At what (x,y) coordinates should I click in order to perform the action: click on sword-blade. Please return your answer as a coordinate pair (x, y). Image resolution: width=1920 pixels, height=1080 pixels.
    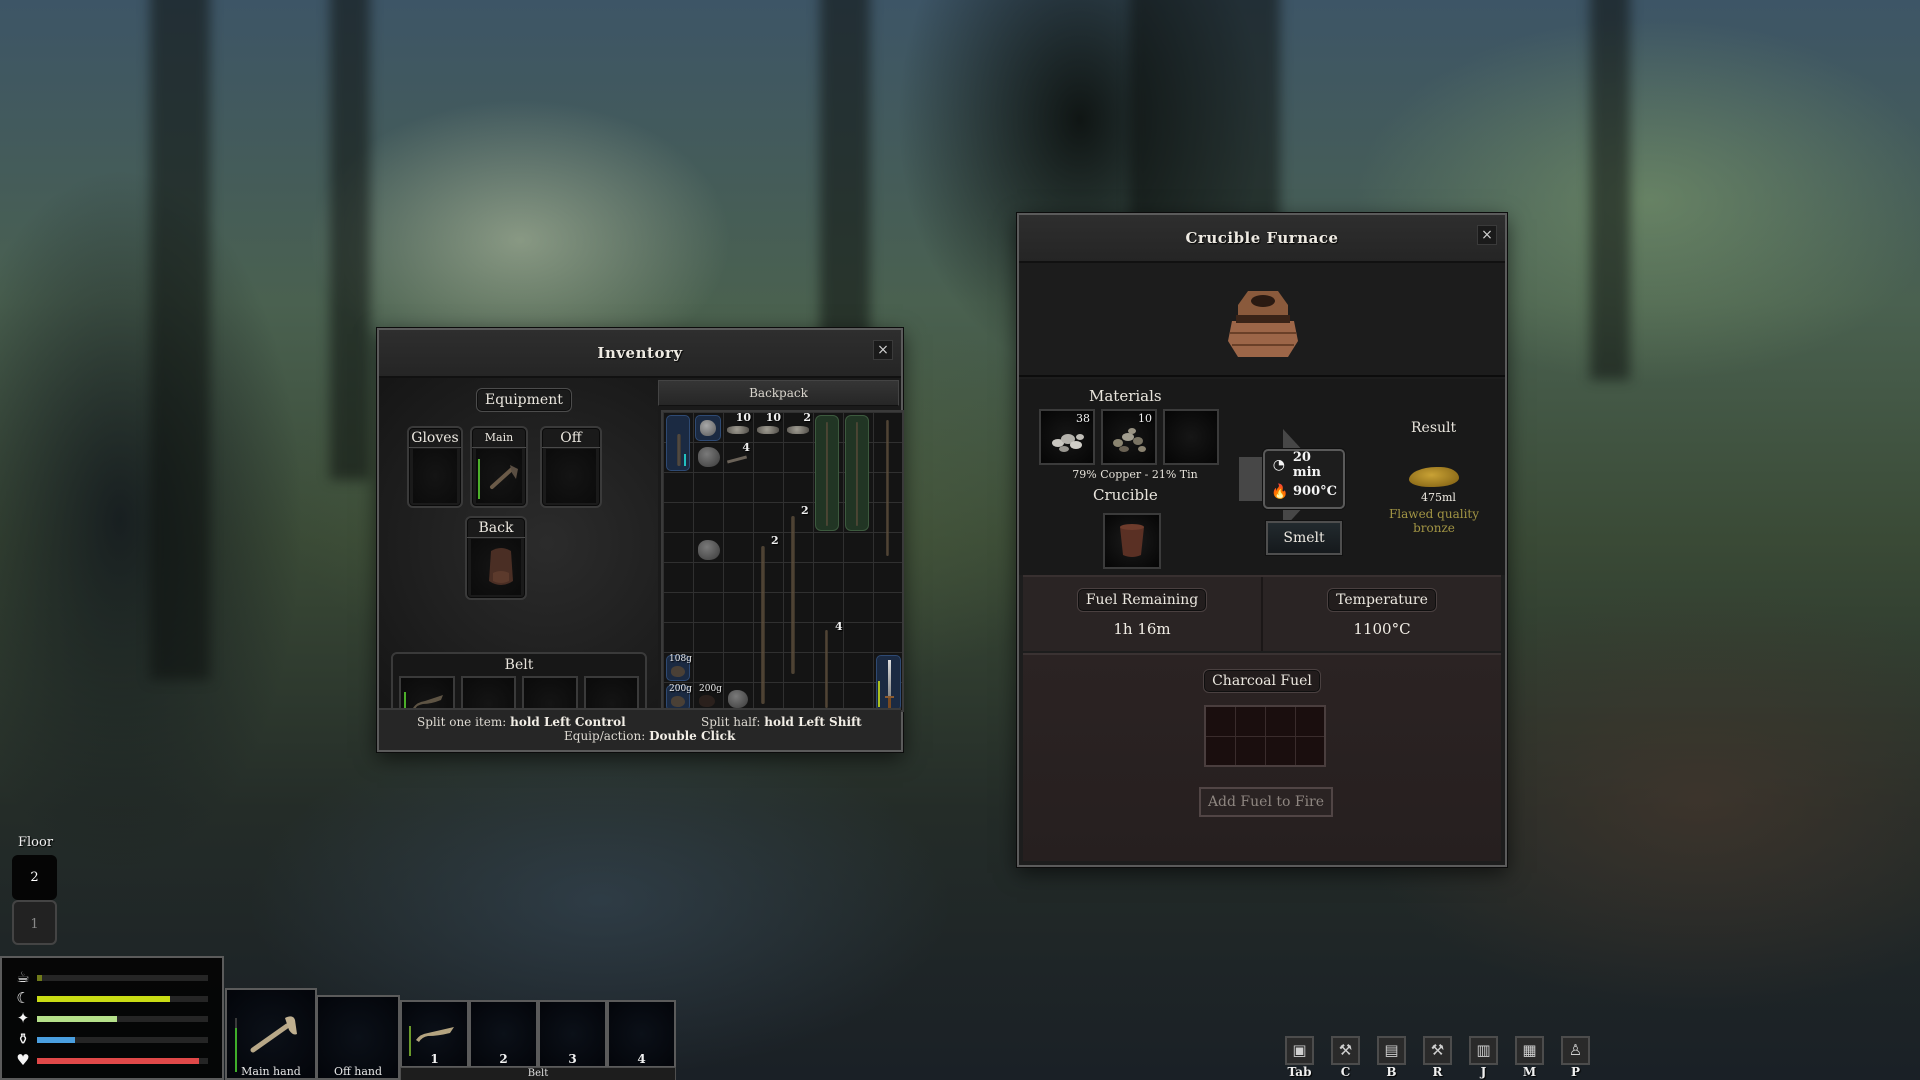
    Looking at the image, I should click on (889, 678).